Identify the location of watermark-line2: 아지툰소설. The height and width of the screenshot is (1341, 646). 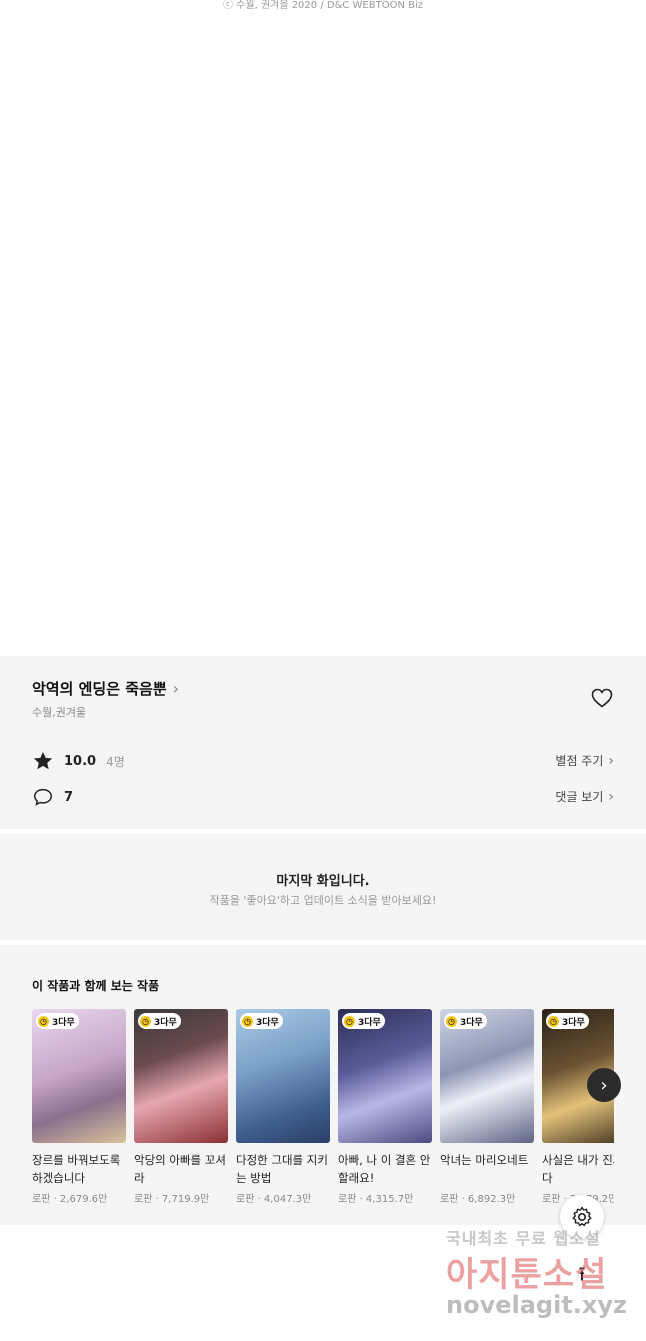
(527, 1275).